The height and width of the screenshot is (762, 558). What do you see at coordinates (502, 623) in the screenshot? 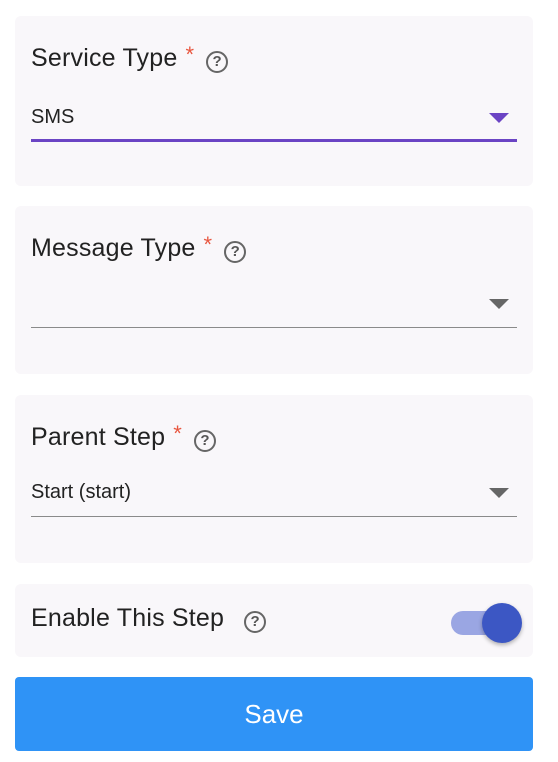
I see `toggle-thumb` at bounding box center [502, 623].